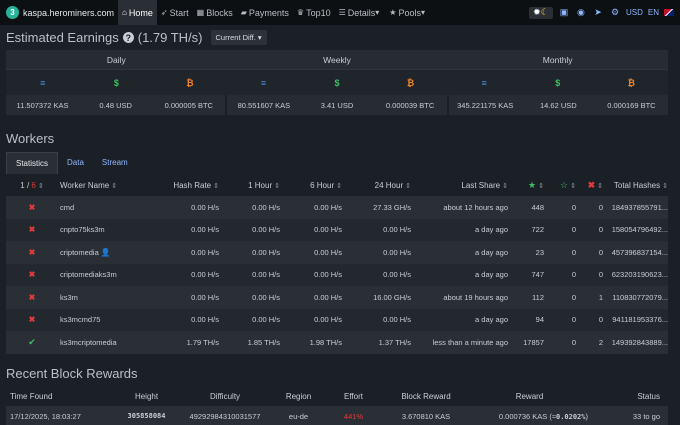  Describe the element at coordinates (634, 12) in the screenshot. I see `currency-selector: USD` at that location.